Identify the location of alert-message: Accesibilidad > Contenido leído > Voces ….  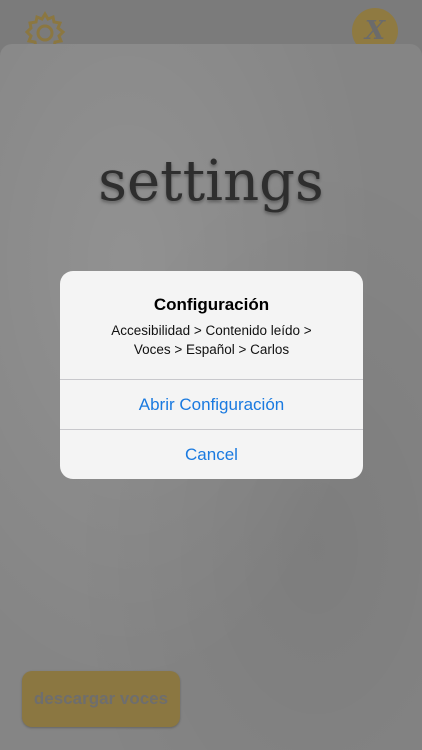
(211, 340).